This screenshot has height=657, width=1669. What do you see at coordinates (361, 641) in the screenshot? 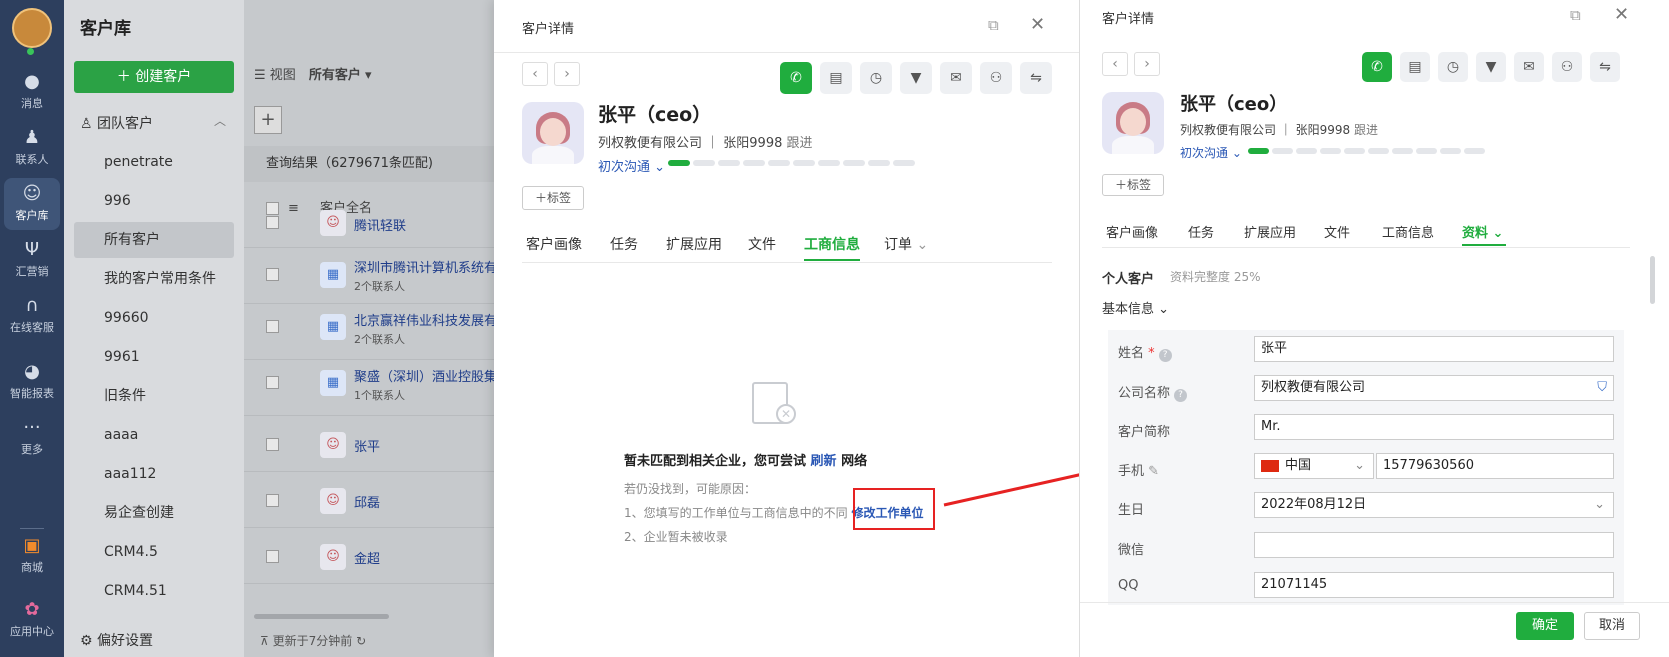
I see `refresh-icon: ↻` at bounding box center [361, 641].